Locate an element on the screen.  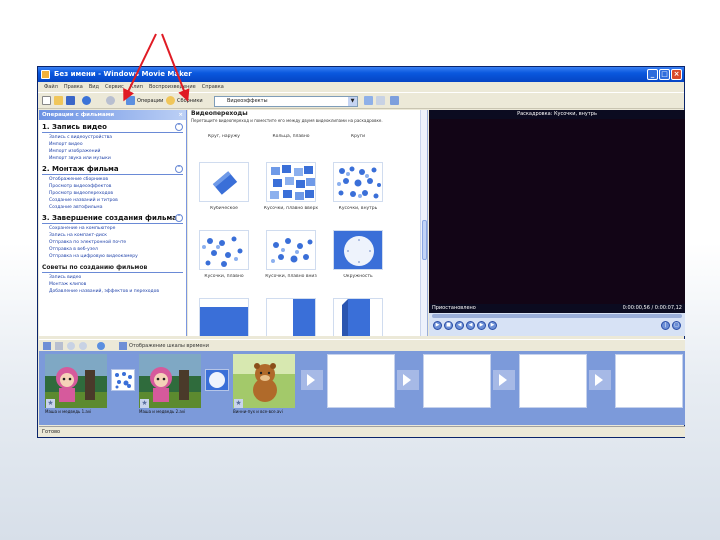
annotation-arrow-left is located at coordinates (140, 67).